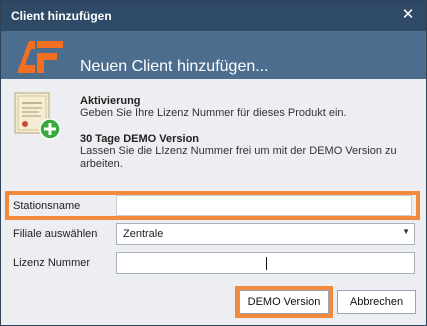  What do you see at coordinates (264, 205) in the screenshot?
I see `station-name-input` at bounding box center [264, 205].